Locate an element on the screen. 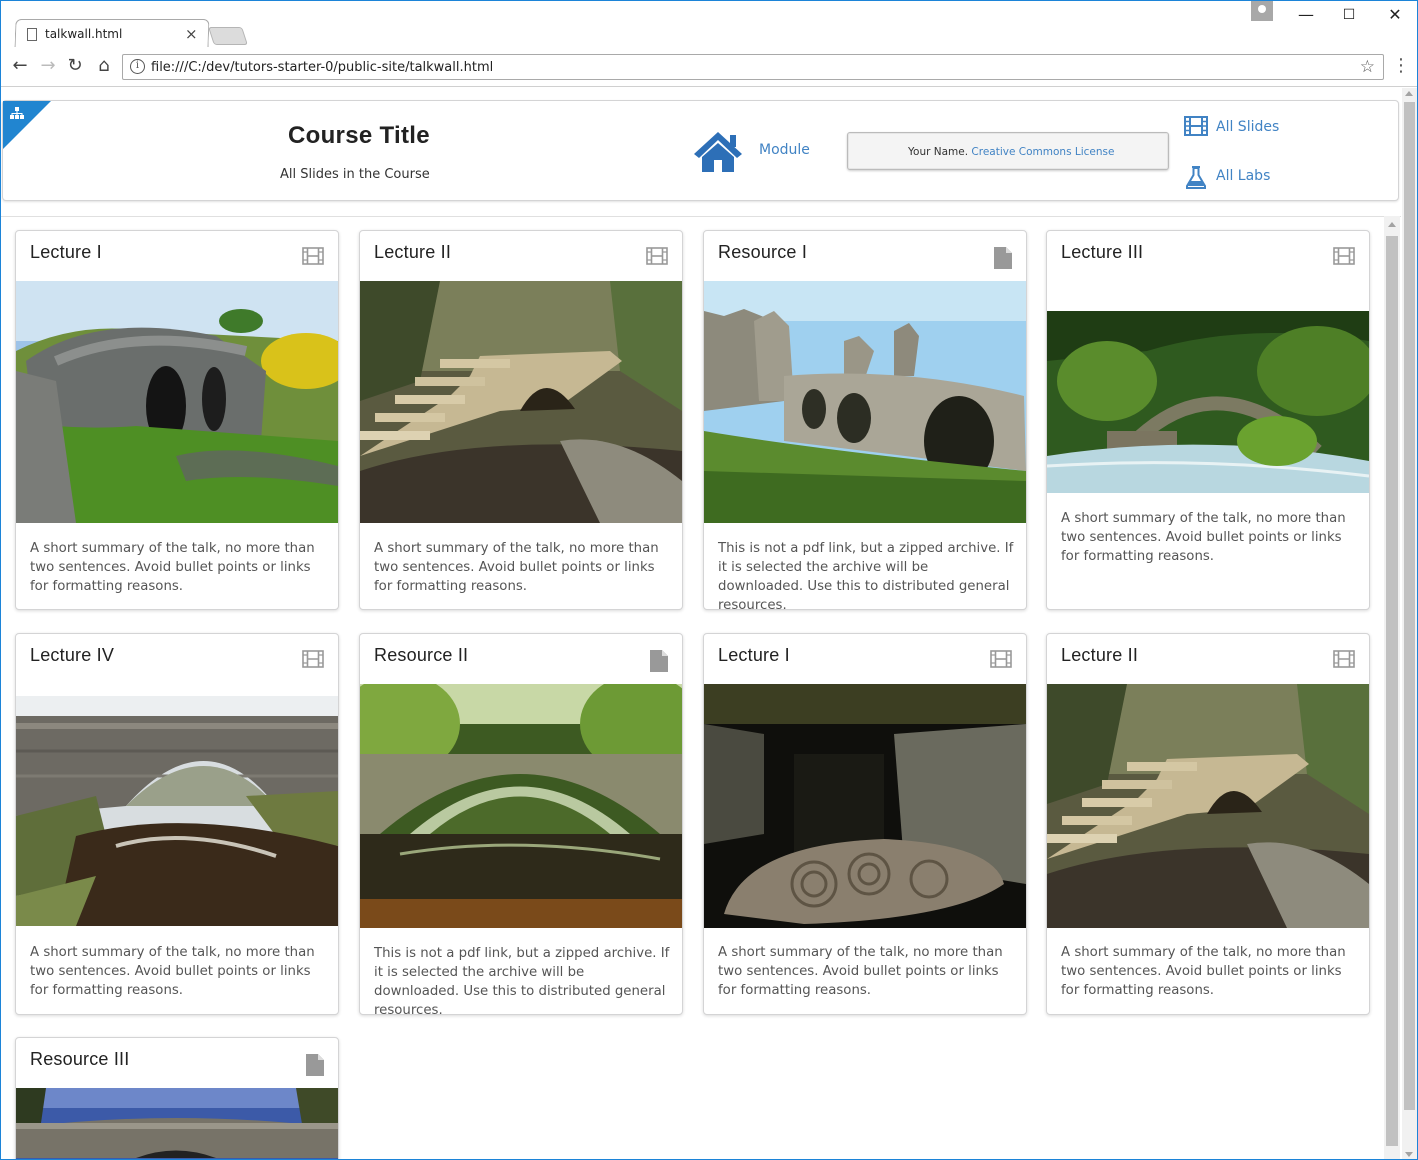  license-link: Creative Commons License is located at coordinates (1042, 152).